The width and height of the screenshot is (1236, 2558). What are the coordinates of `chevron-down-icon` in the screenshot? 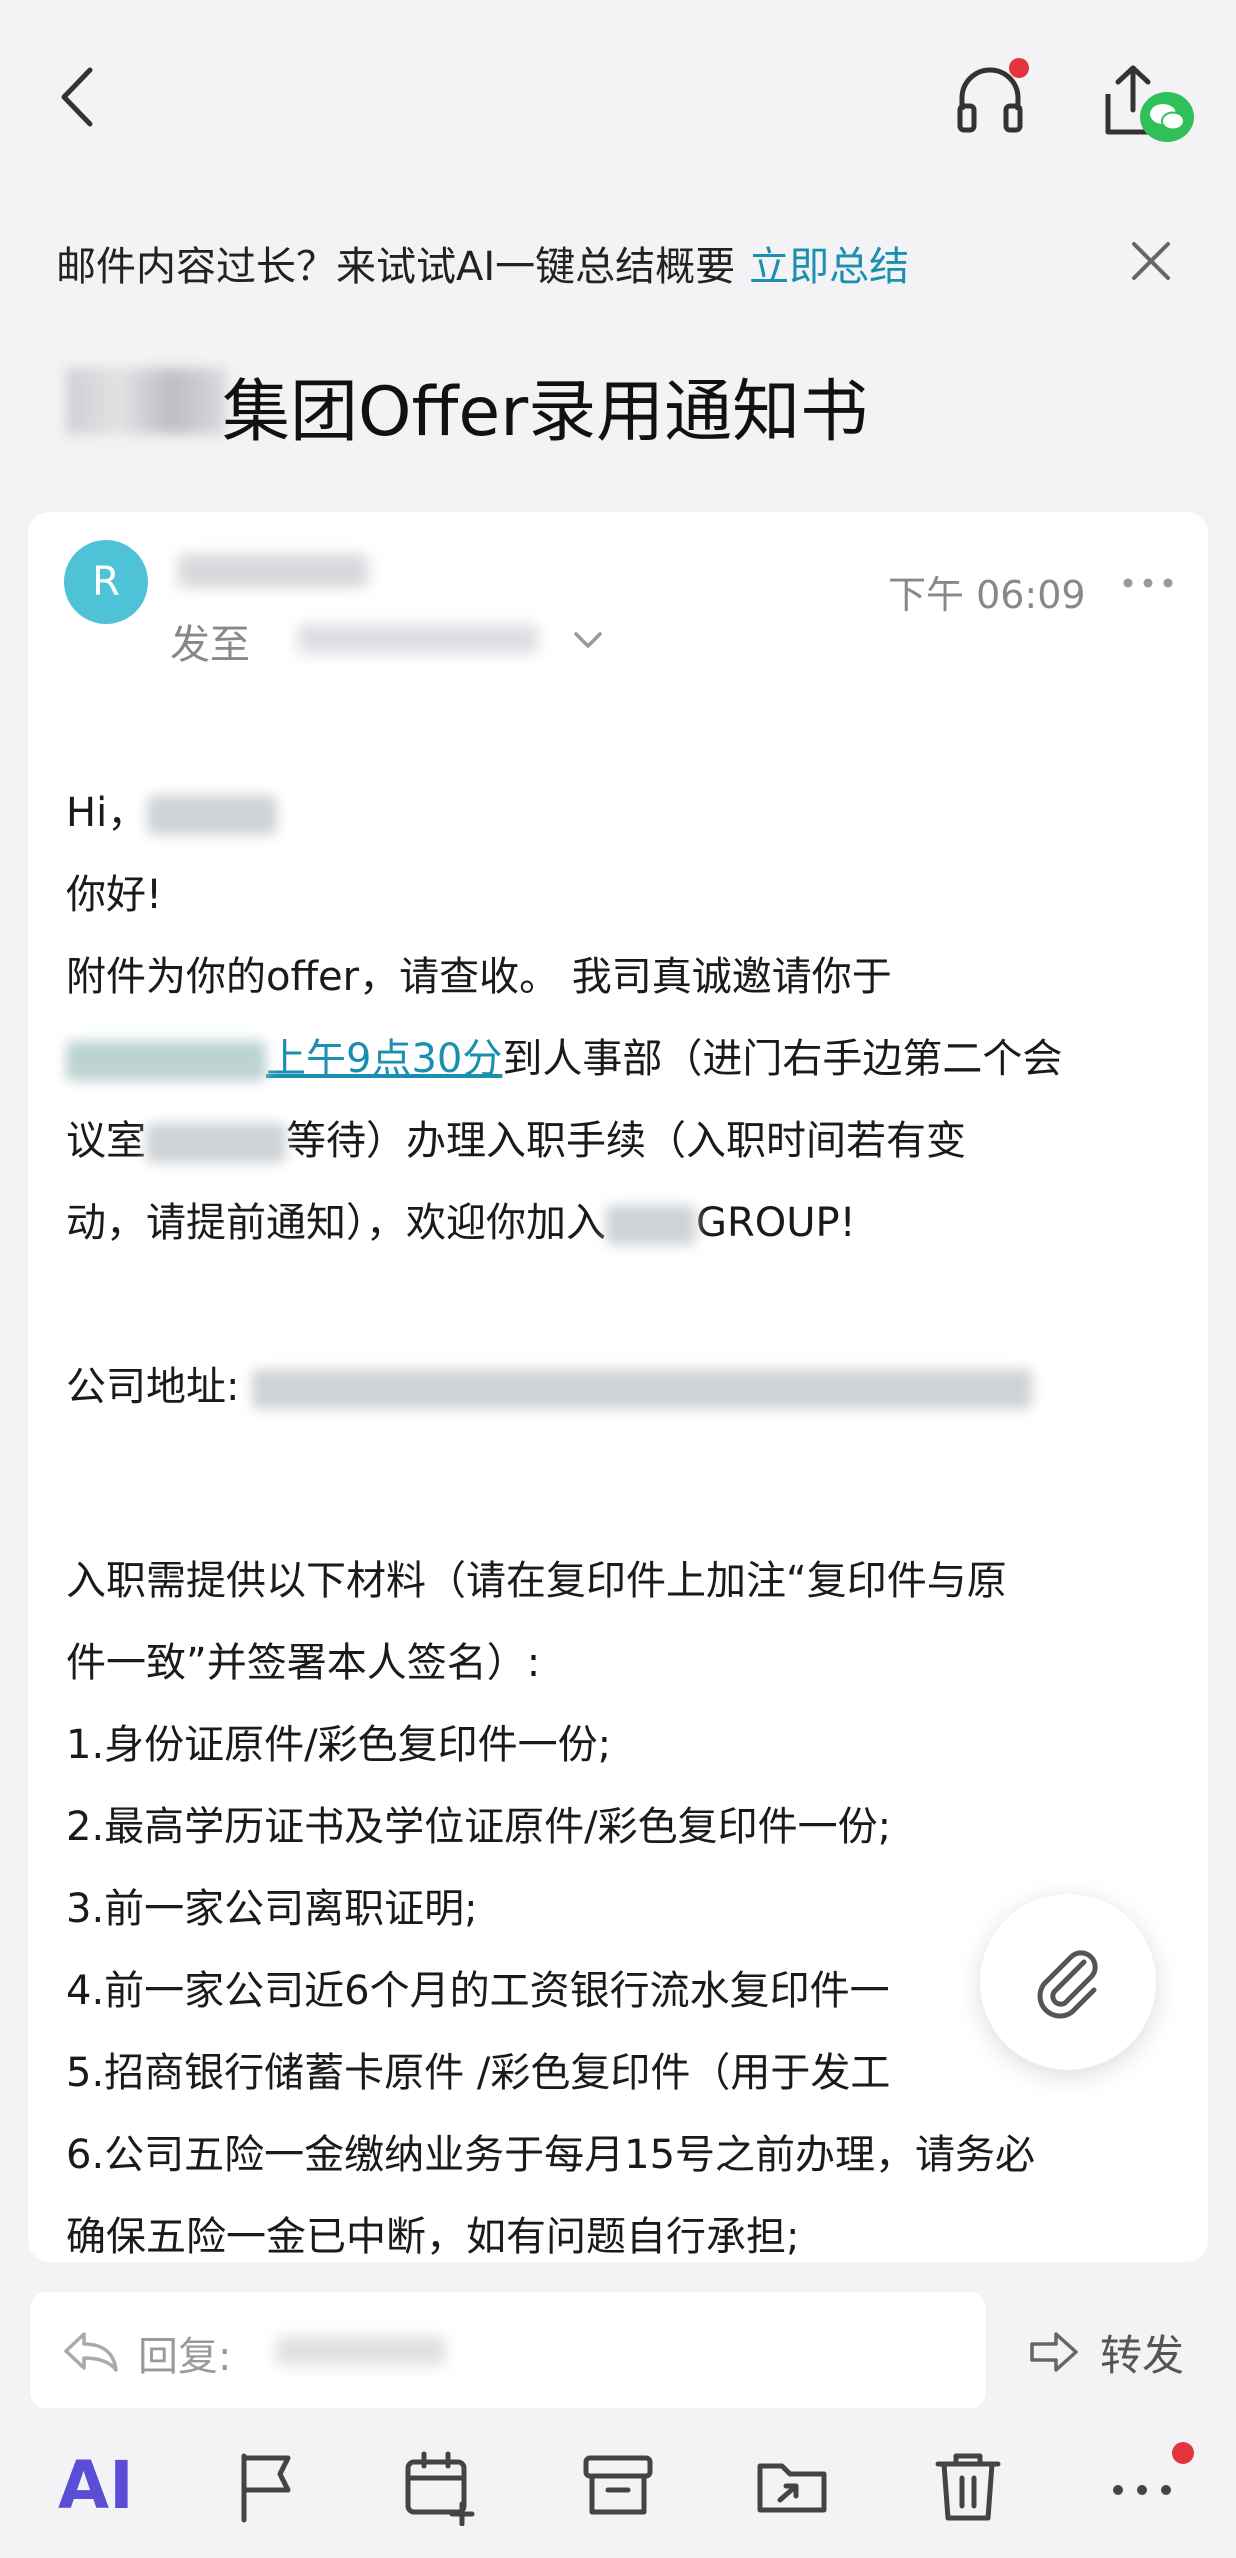 It's located at (588, 640).